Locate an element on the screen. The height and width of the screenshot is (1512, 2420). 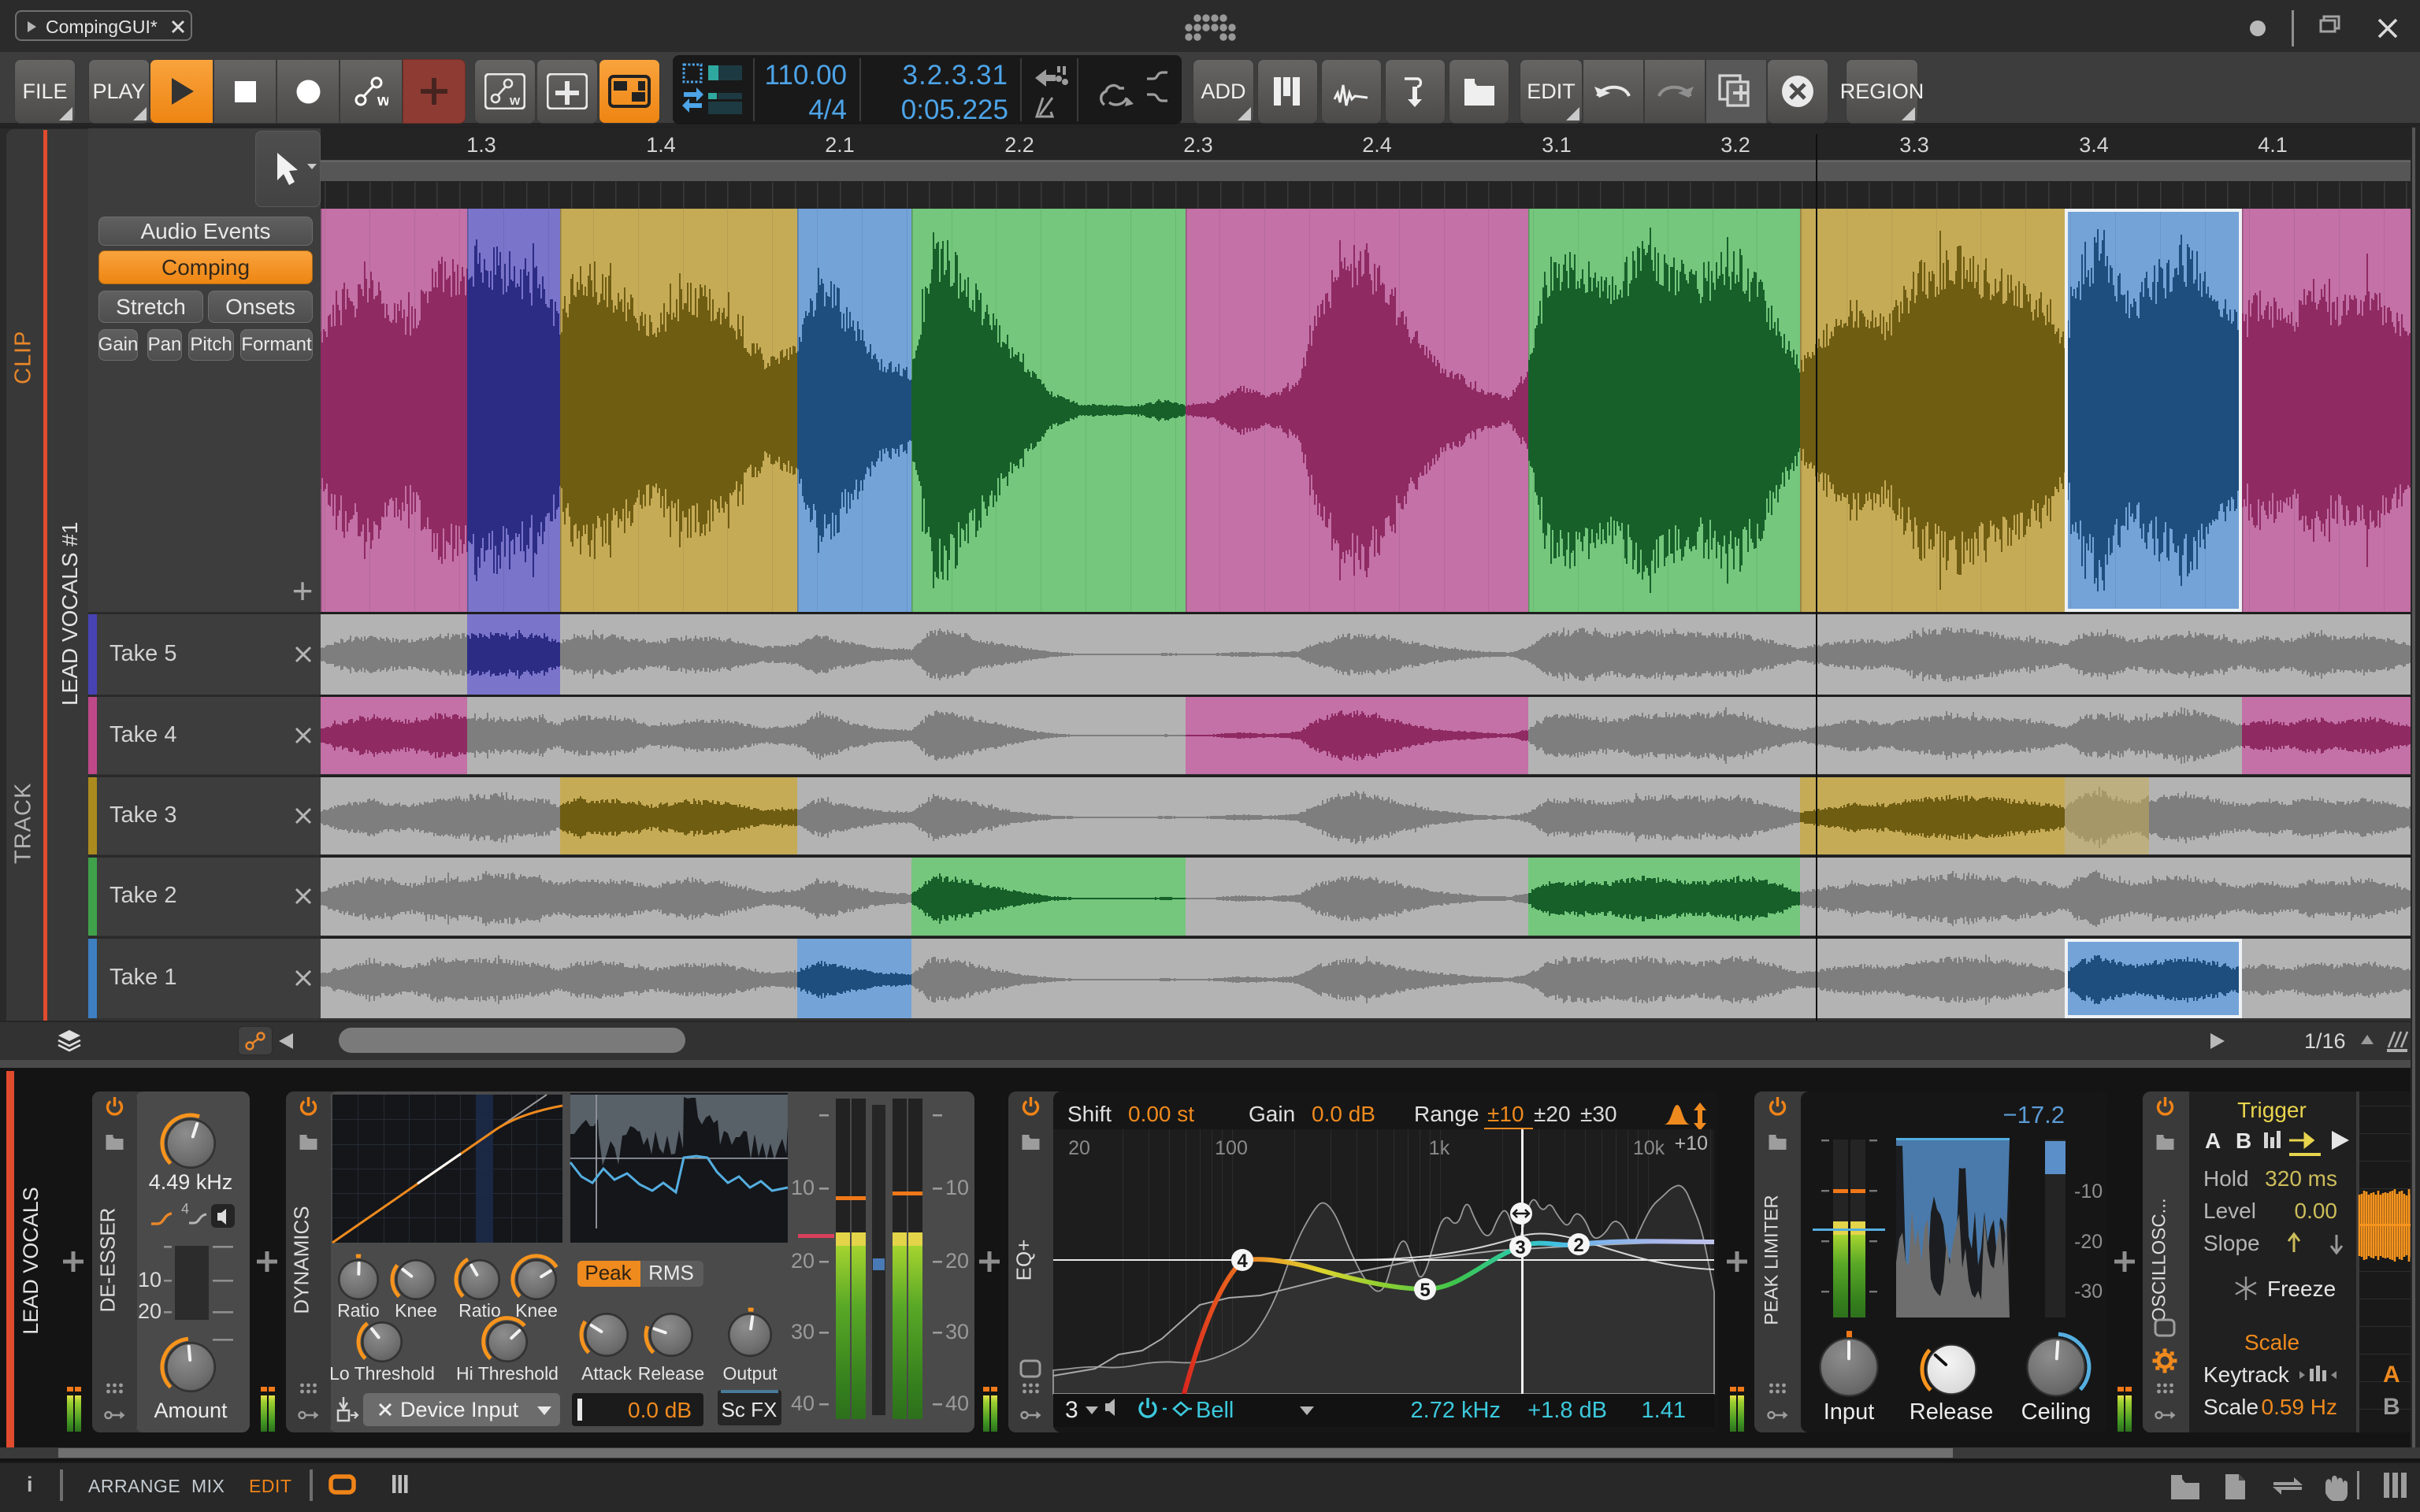
svg-text: 3.3 is located at coordinates (1914, 145).